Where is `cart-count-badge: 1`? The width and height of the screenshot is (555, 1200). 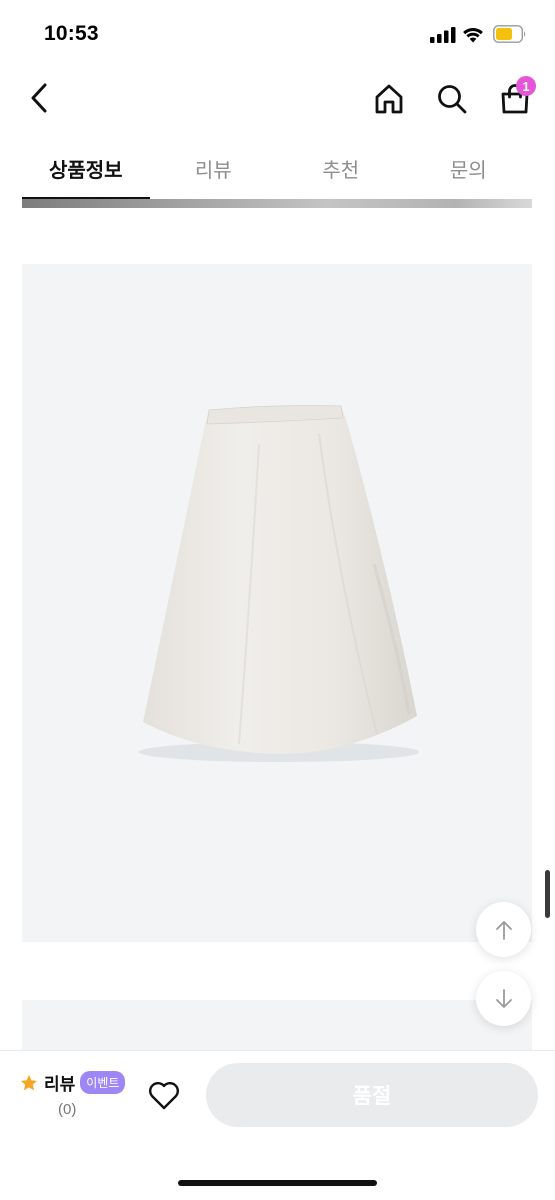 cart-count-badge: 1 is located at coordinates (526, 86).